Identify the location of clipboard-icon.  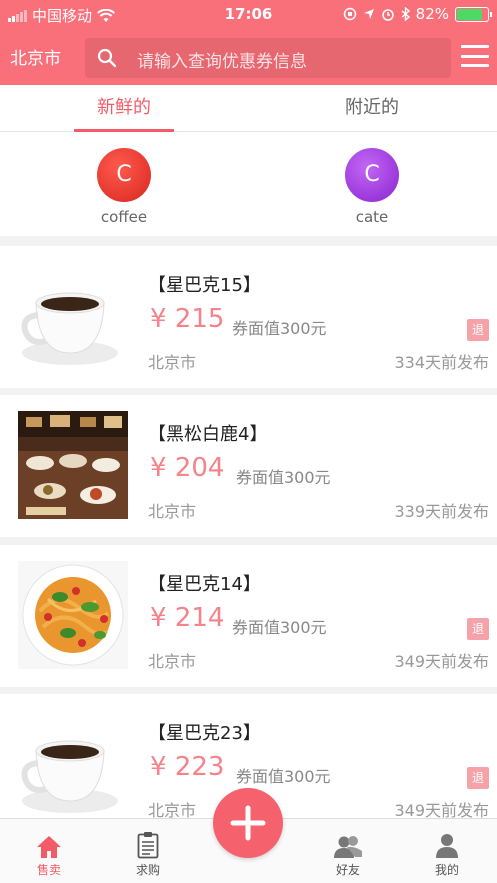
(148, 845).